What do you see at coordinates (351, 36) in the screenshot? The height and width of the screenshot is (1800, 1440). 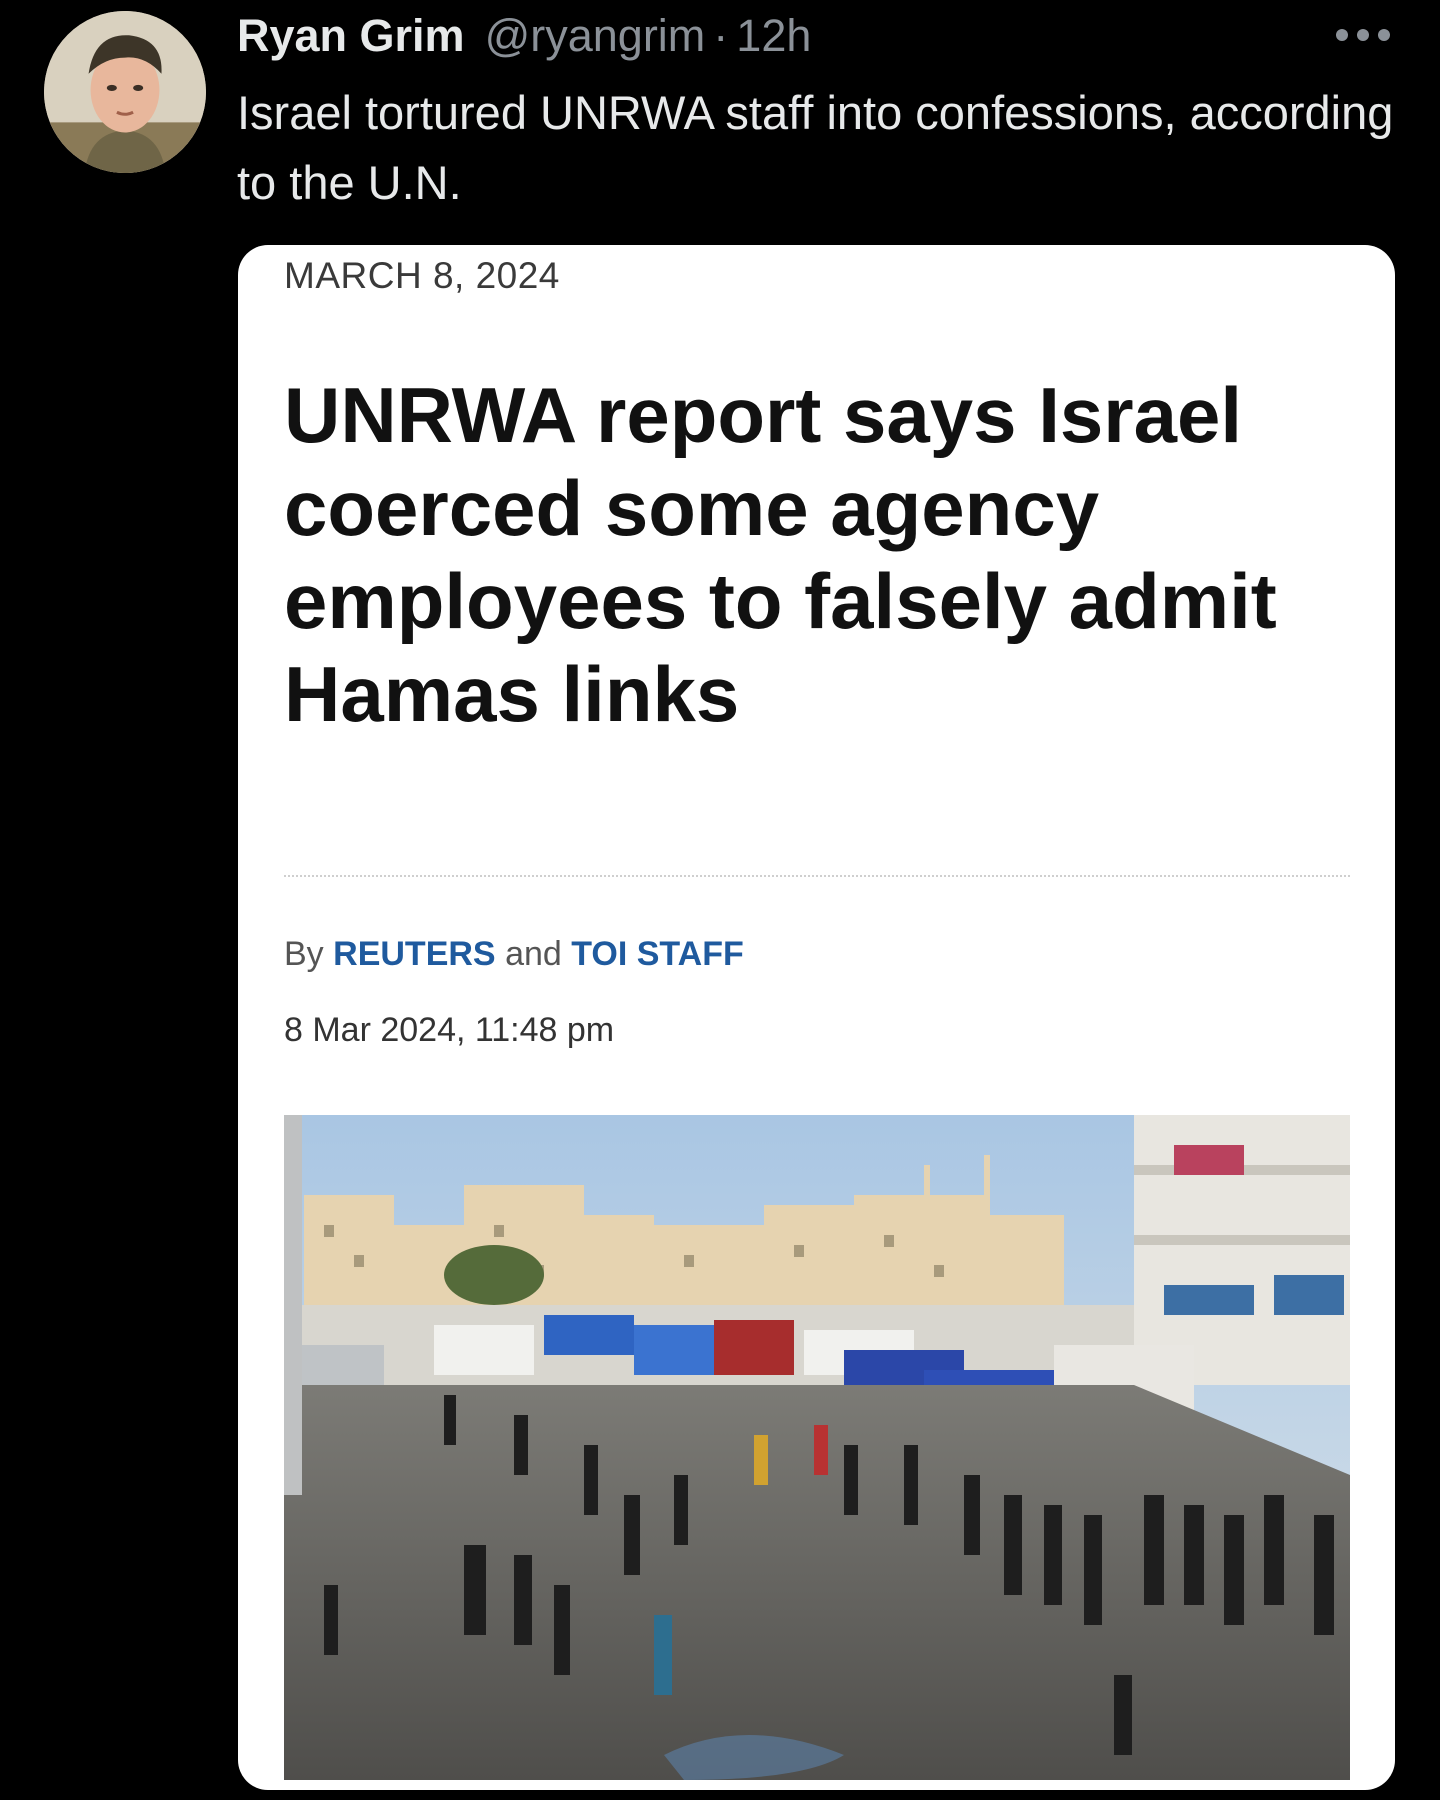 I see `author-name: Ryan Grim` at bounding box center [351, 36].